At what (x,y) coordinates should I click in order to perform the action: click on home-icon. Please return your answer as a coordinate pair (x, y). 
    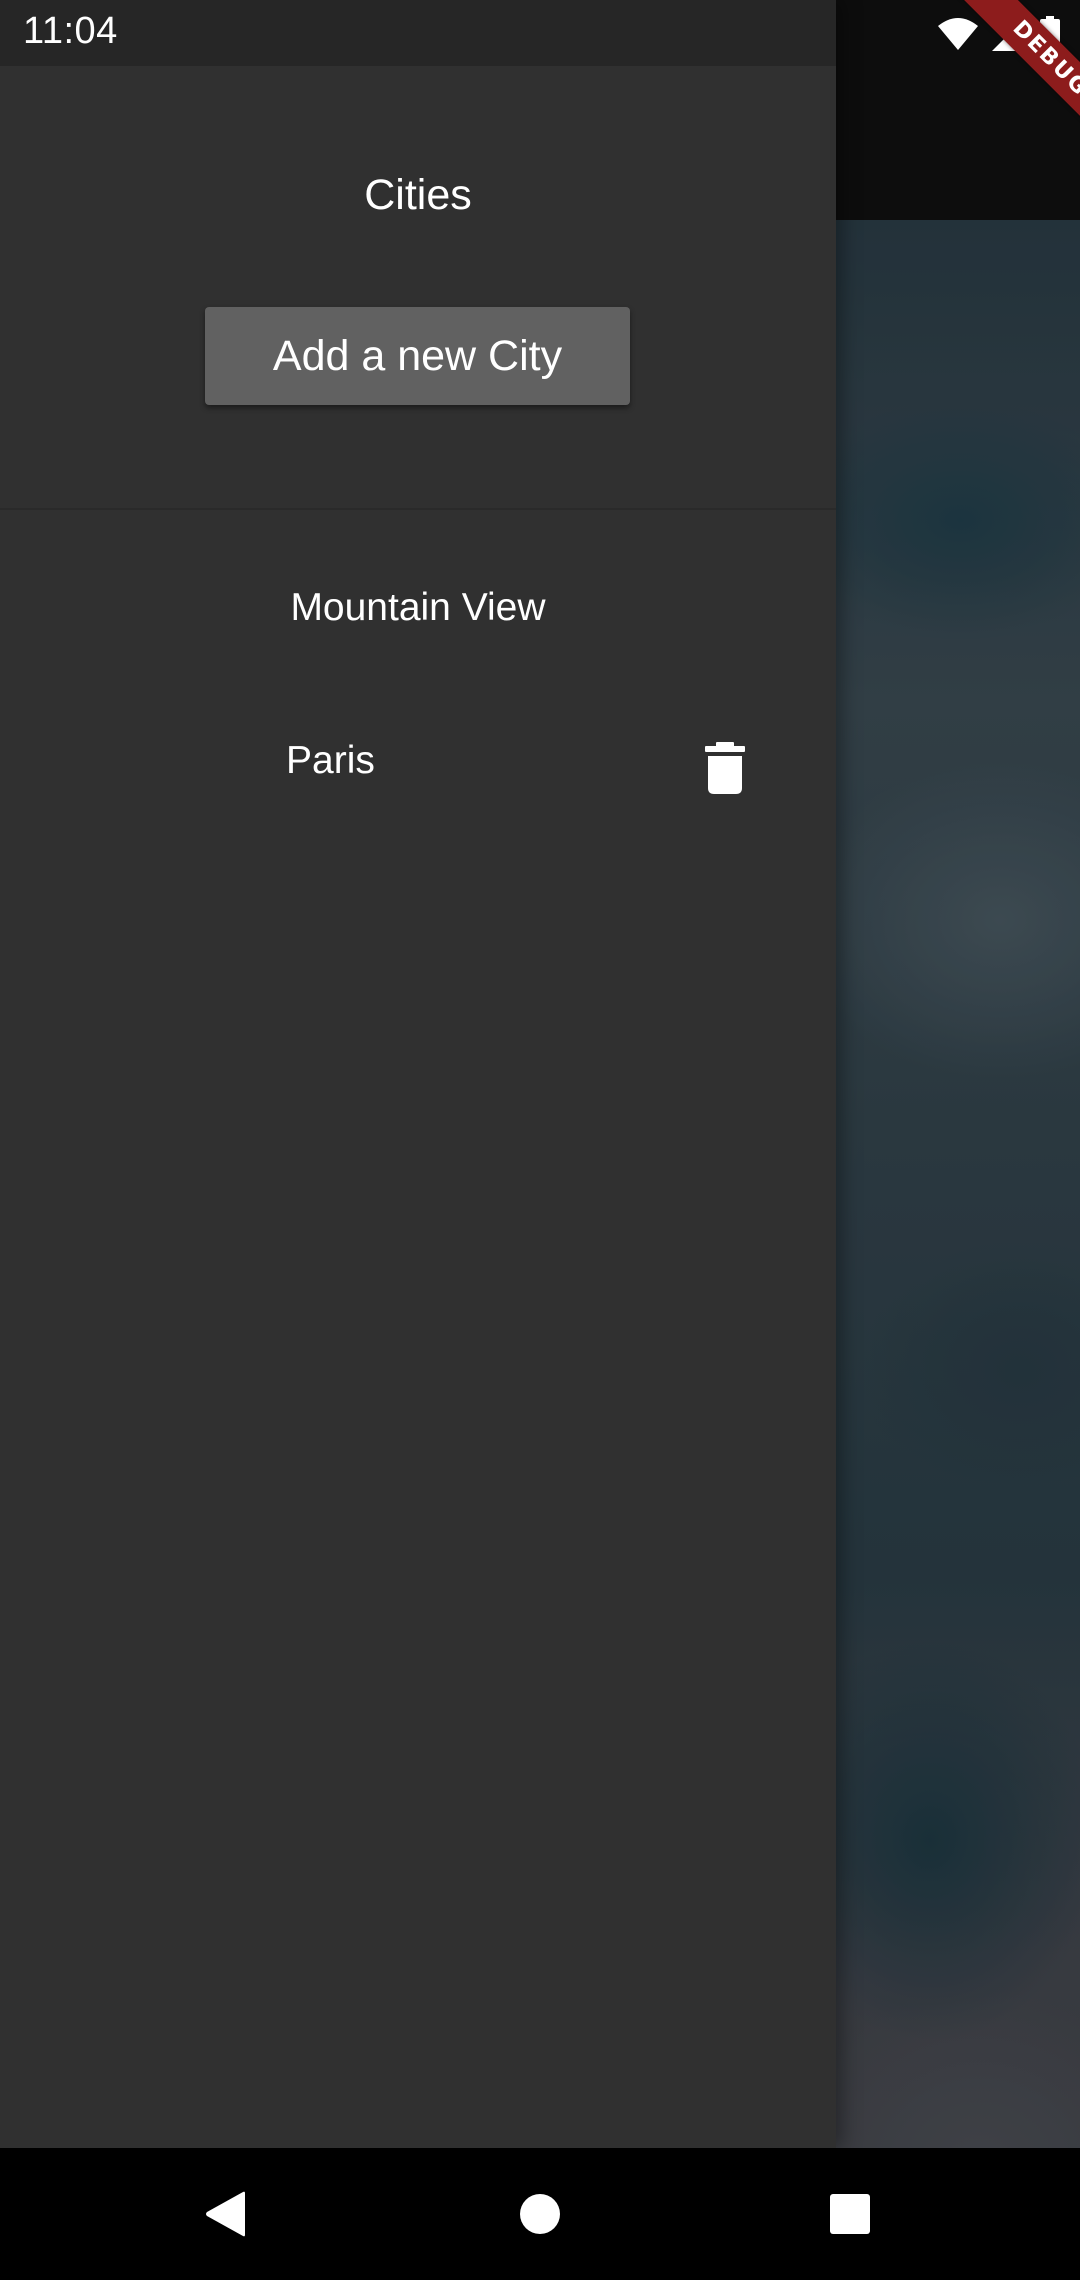
    Looking at the image, I should click on (540, 2214).